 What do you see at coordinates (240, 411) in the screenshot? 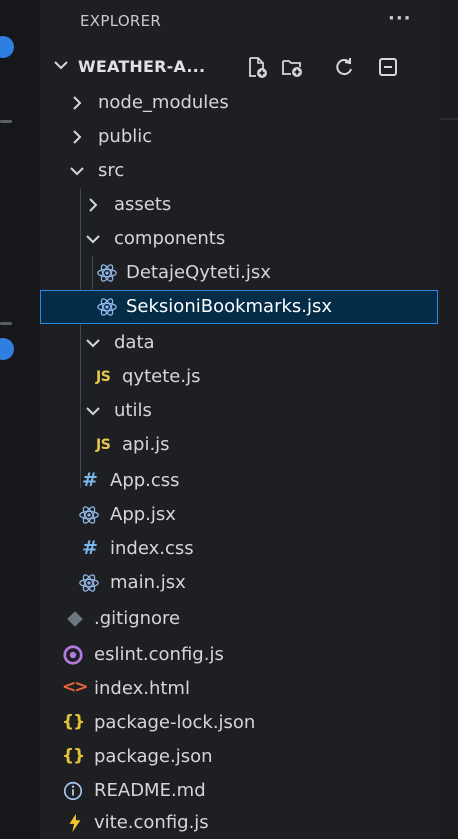
I see `tree-folder-utils: utils` at bounding box center [240, 411].